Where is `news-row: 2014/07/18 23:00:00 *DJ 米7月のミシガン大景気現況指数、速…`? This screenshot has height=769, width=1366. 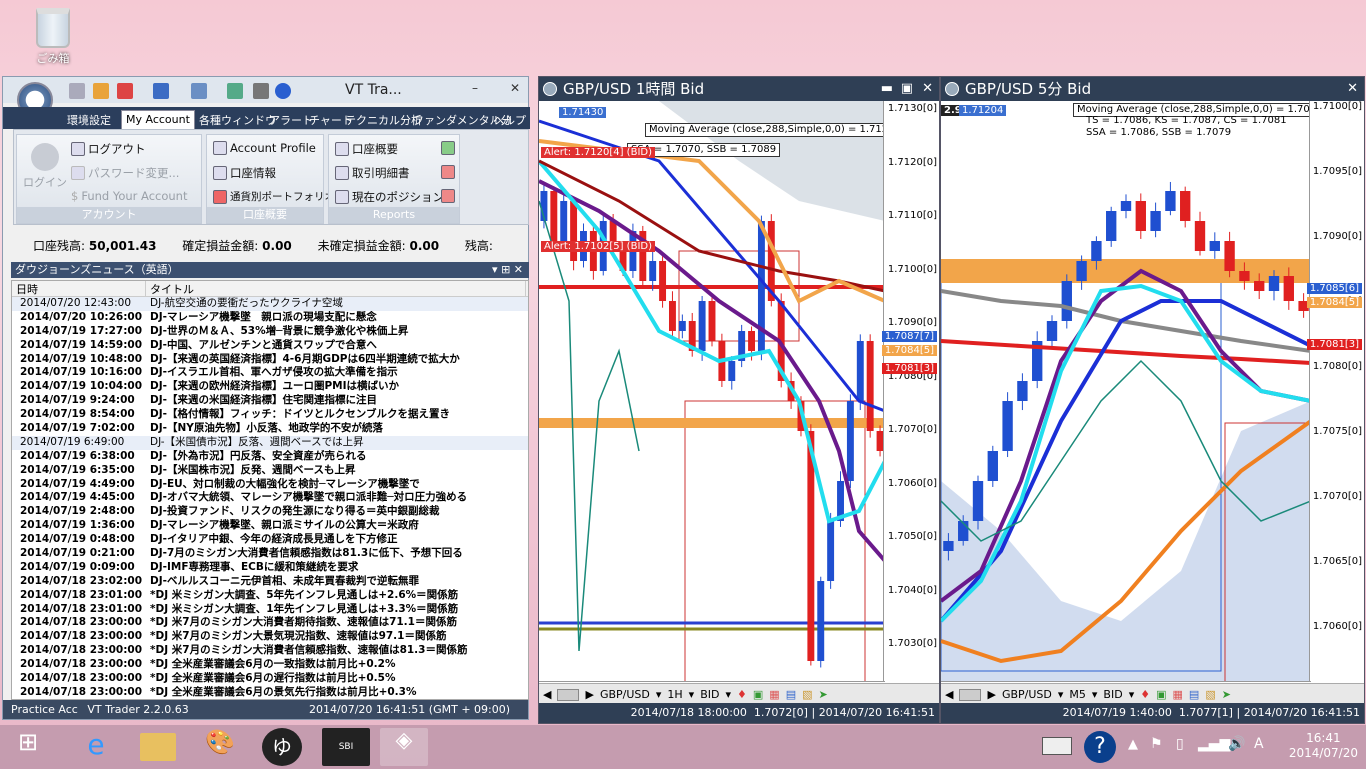 news-row: 2014/07/18 23:00:00 *DJ 米7月のミシガン大景気現況指数、速… is located at coordinates (270, 637).